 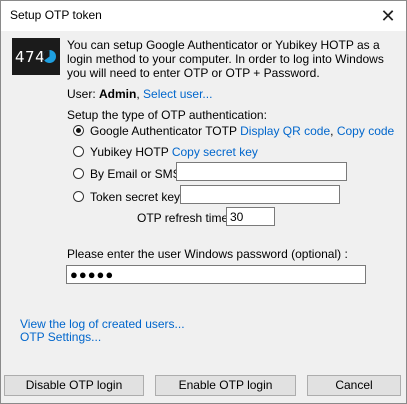 What do you see at coordinates (78, 173) in the screenshot?
I see `radio-email-sms` at bounding box center [78, 173].